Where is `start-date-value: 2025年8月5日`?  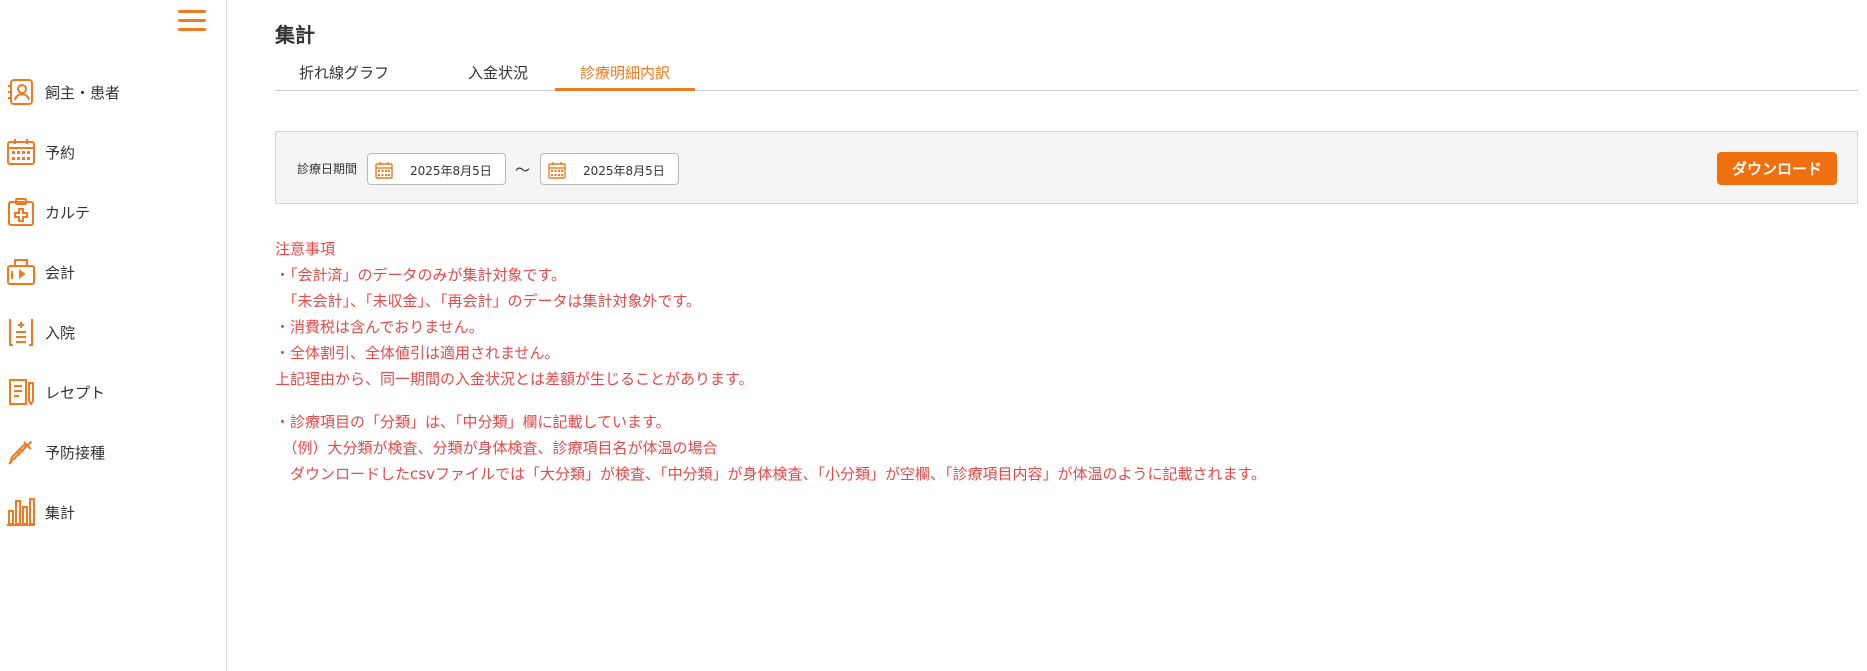 start-date-value: 2025年8月5日 is located at coordinates (451, 171).